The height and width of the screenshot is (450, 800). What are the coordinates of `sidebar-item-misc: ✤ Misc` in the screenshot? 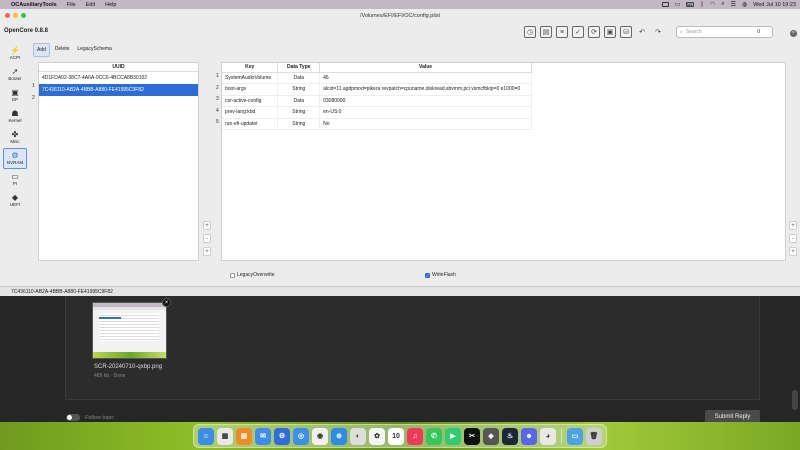 It's located at (15, 137).